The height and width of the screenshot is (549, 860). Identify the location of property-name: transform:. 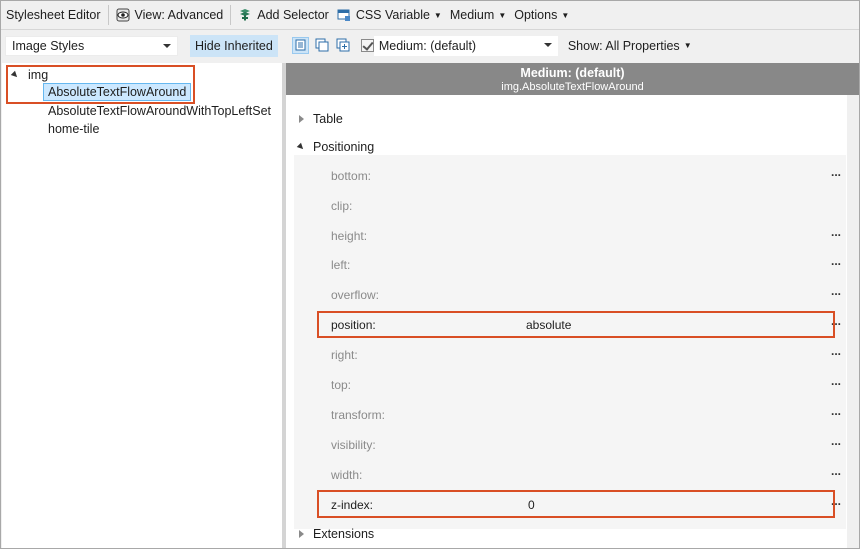
(358, 415).